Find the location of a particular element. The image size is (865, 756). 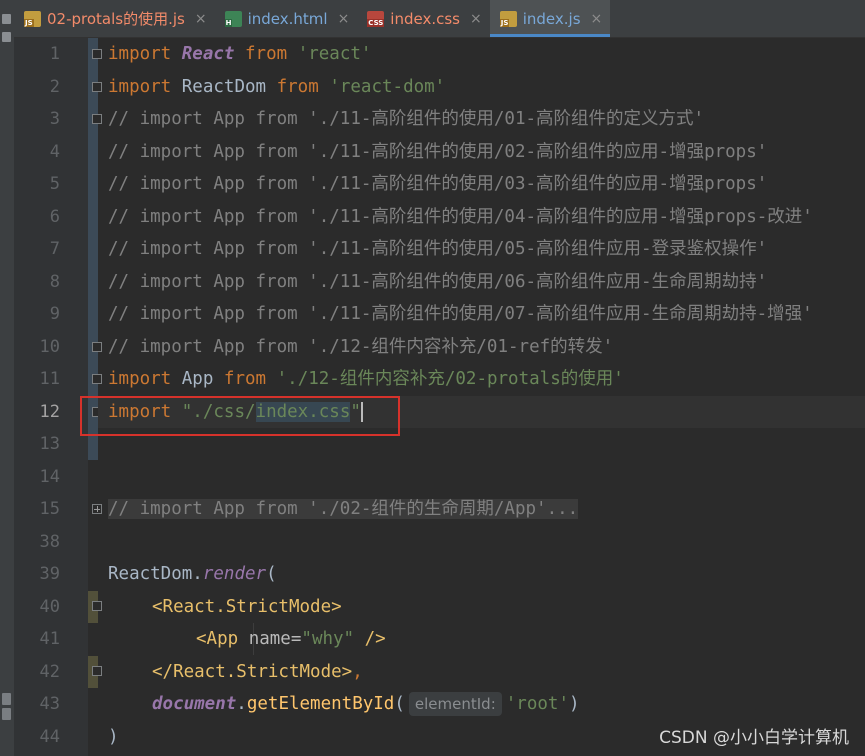

line-number: 14 is located at coordinates (49, 477).